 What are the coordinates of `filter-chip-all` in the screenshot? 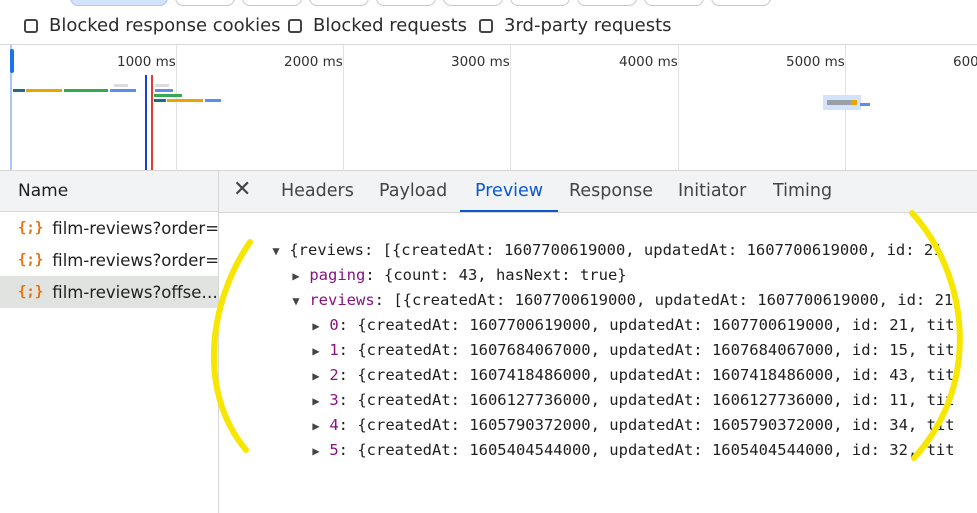 It's located at (119, 3).